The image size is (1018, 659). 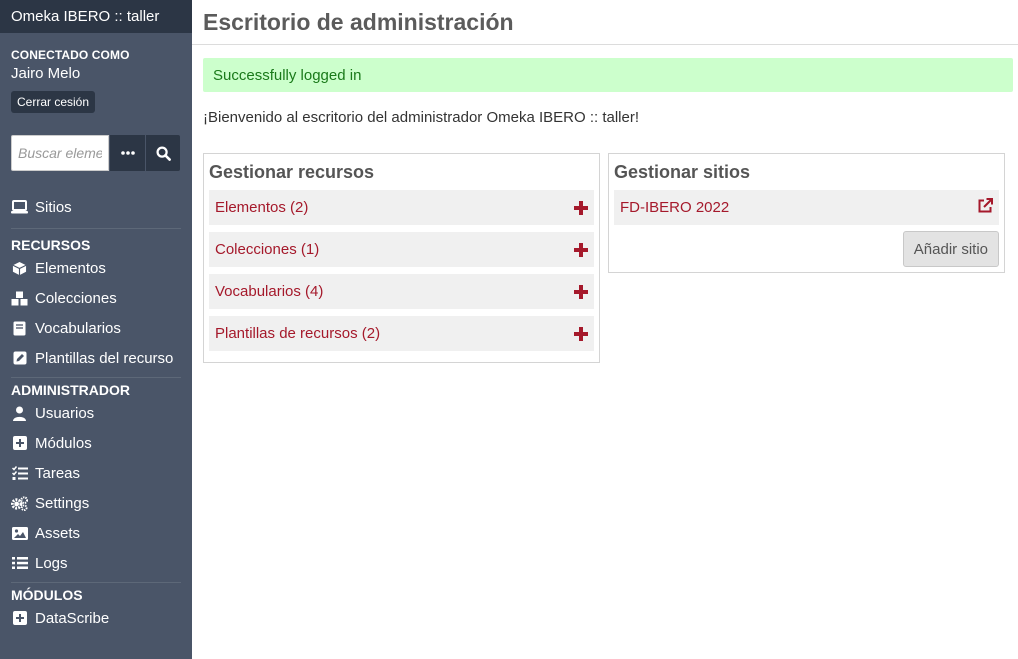 I want to click on user-icon, so click(x=19, y=413).